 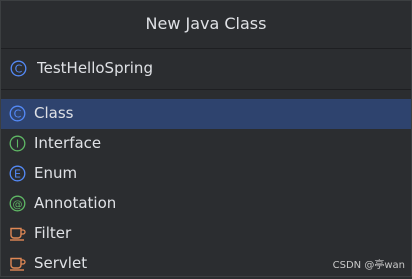 What do you see at coordinates (61, 263) in the screenshot?
I see `kind-item-label: Servlet` at bounding box center [61, 263].